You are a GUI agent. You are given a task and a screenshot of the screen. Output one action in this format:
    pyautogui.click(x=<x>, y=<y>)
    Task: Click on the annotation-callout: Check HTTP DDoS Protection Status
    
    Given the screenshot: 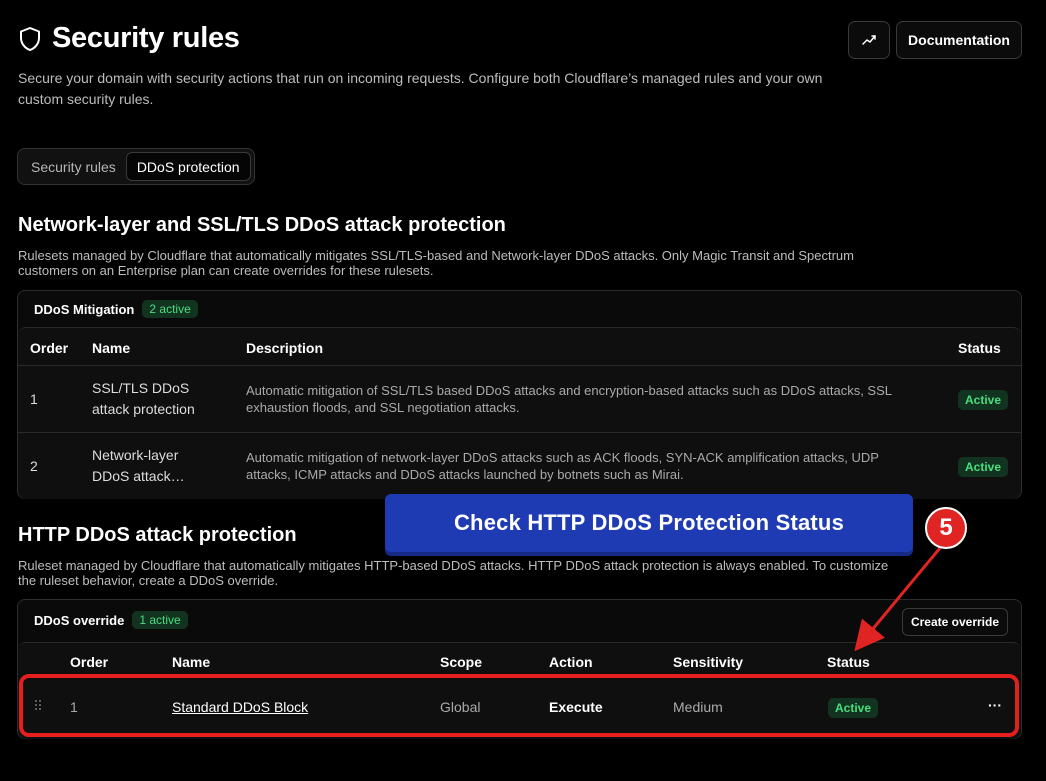 What is the action you would take?
    pyautogui.click(x=649, y=523)
    